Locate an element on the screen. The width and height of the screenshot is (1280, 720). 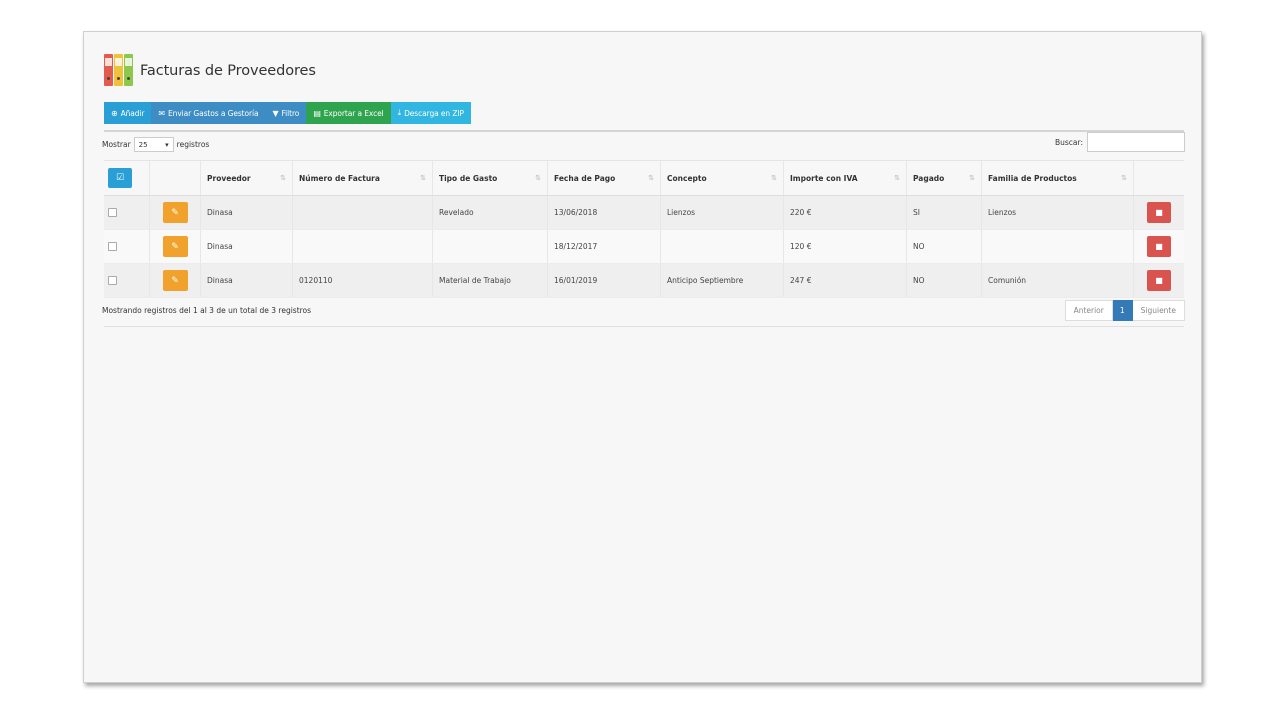
send-to-agency-button: ✉ Enviar Gastos a Gestoría is located at coordinates (208, 113).